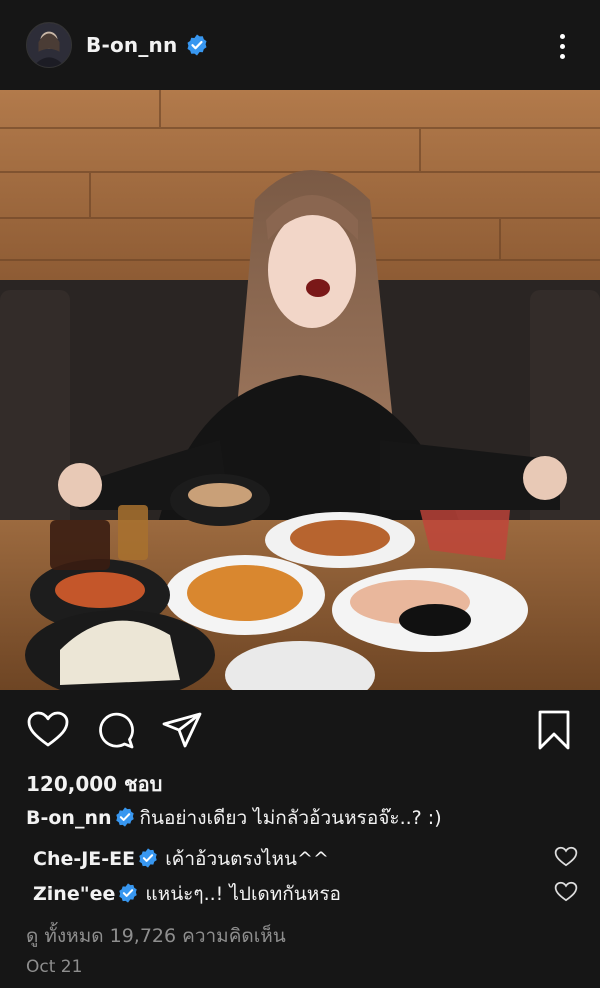  What do you see at coordinates (84, 859) in the screenshot?
I see `comment-username: Che-JE-EE` at bounding box center [84, 859].